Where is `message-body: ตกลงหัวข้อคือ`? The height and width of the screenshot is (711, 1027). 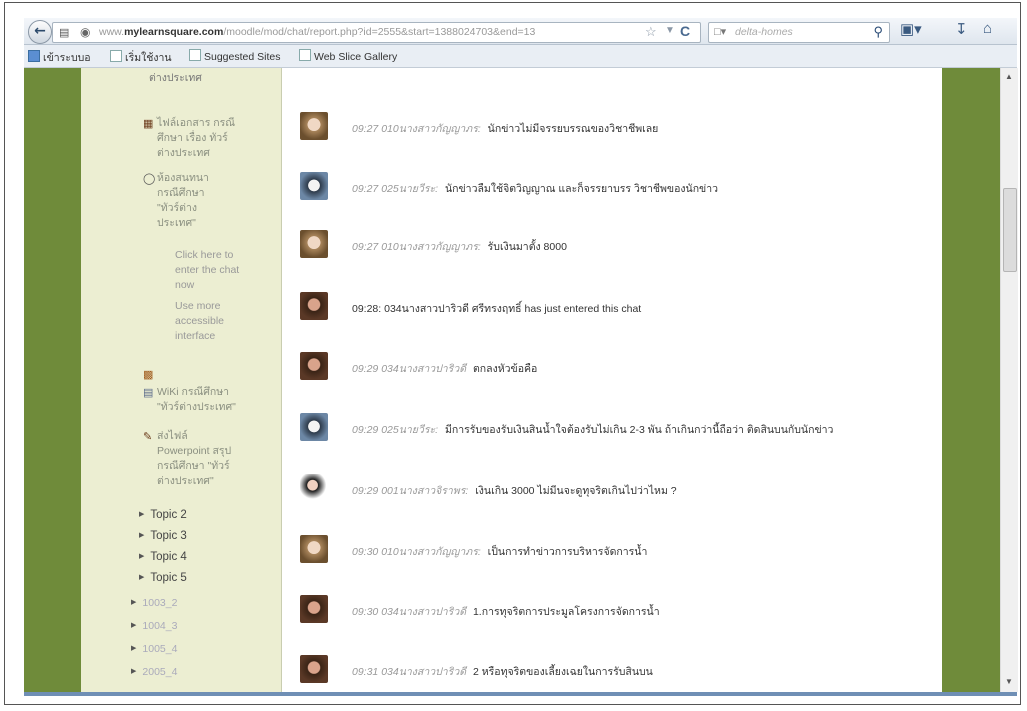 message-body: ตกลงหัวข้อคือ is located at coordinates (505, 369).